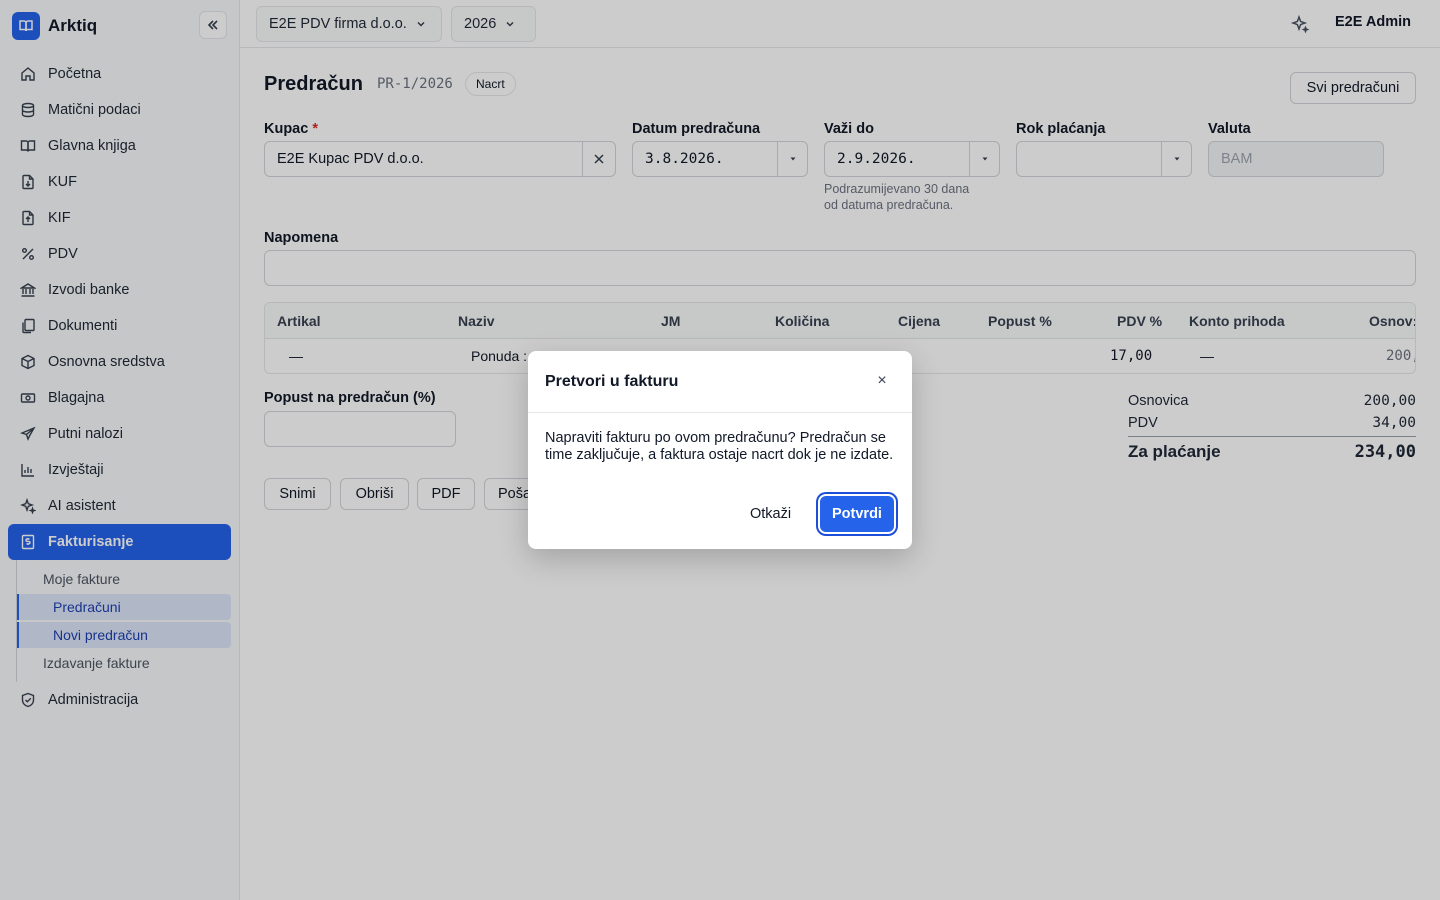 Image resolution: width=1440 pixels, height=900 pixels. What do you see at coordinates (882, 380) in the screenshot?
I see `close-icon: ×` at bounding box center [882, 380].